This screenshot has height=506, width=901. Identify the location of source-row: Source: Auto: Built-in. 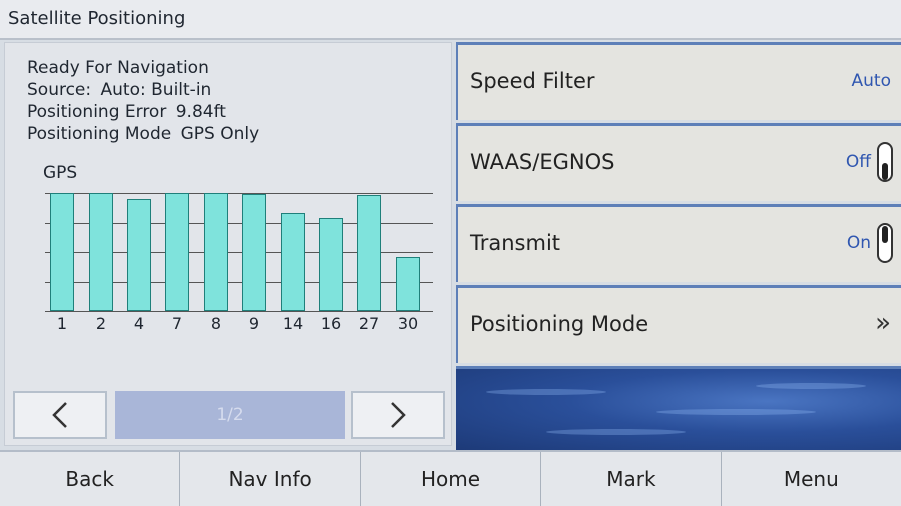
(143, 90).